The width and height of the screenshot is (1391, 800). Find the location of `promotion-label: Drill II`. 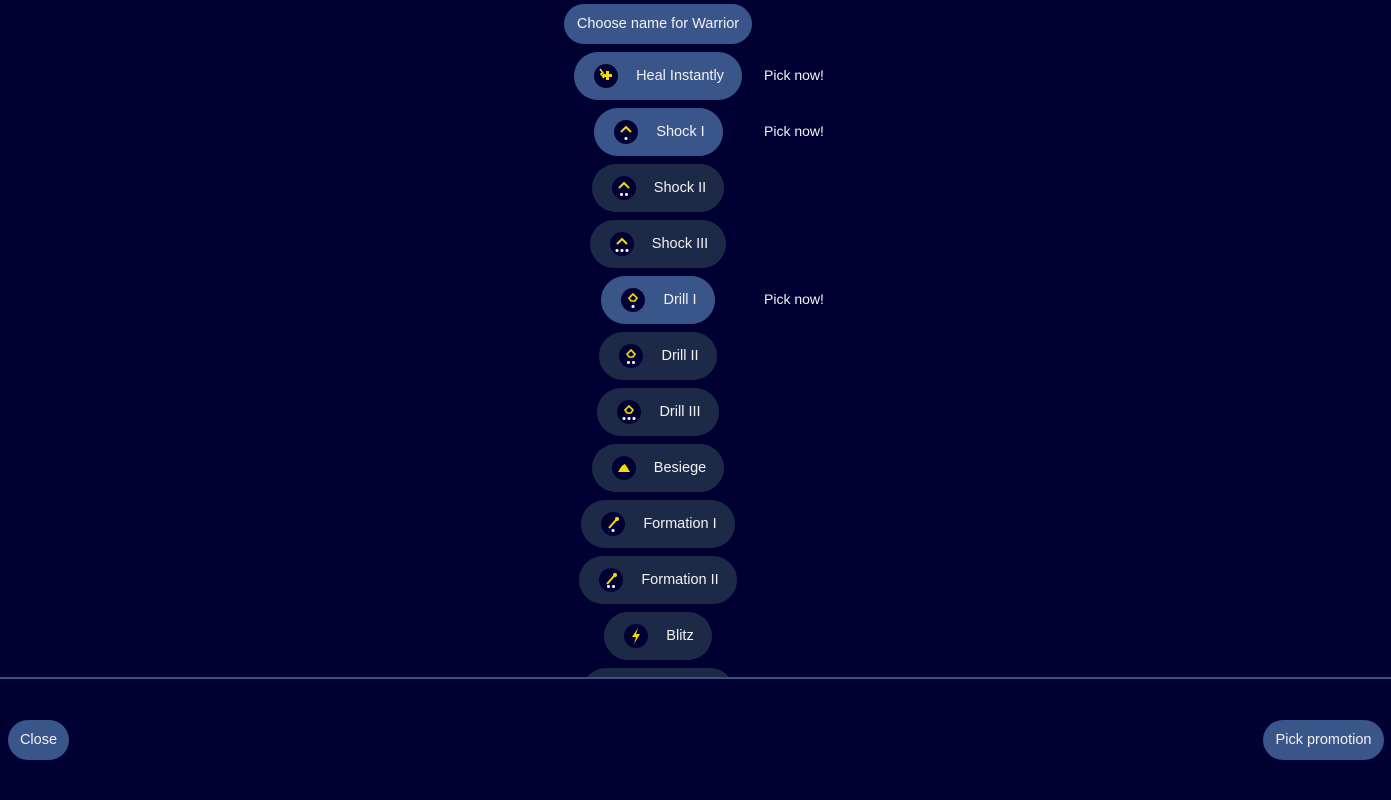

promotion-label: Drill II is located at coordinates (680, 356).